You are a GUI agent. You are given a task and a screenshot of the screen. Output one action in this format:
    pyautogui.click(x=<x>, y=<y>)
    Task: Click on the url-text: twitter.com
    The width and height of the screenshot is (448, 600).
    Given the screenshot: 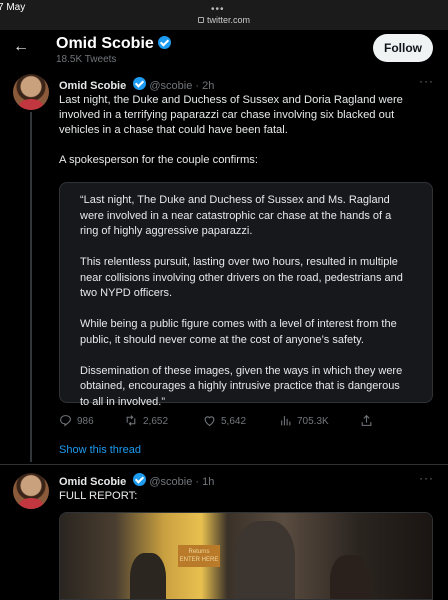 What is the action you would take?
    pyautogui.click(x=228, y=20)
    